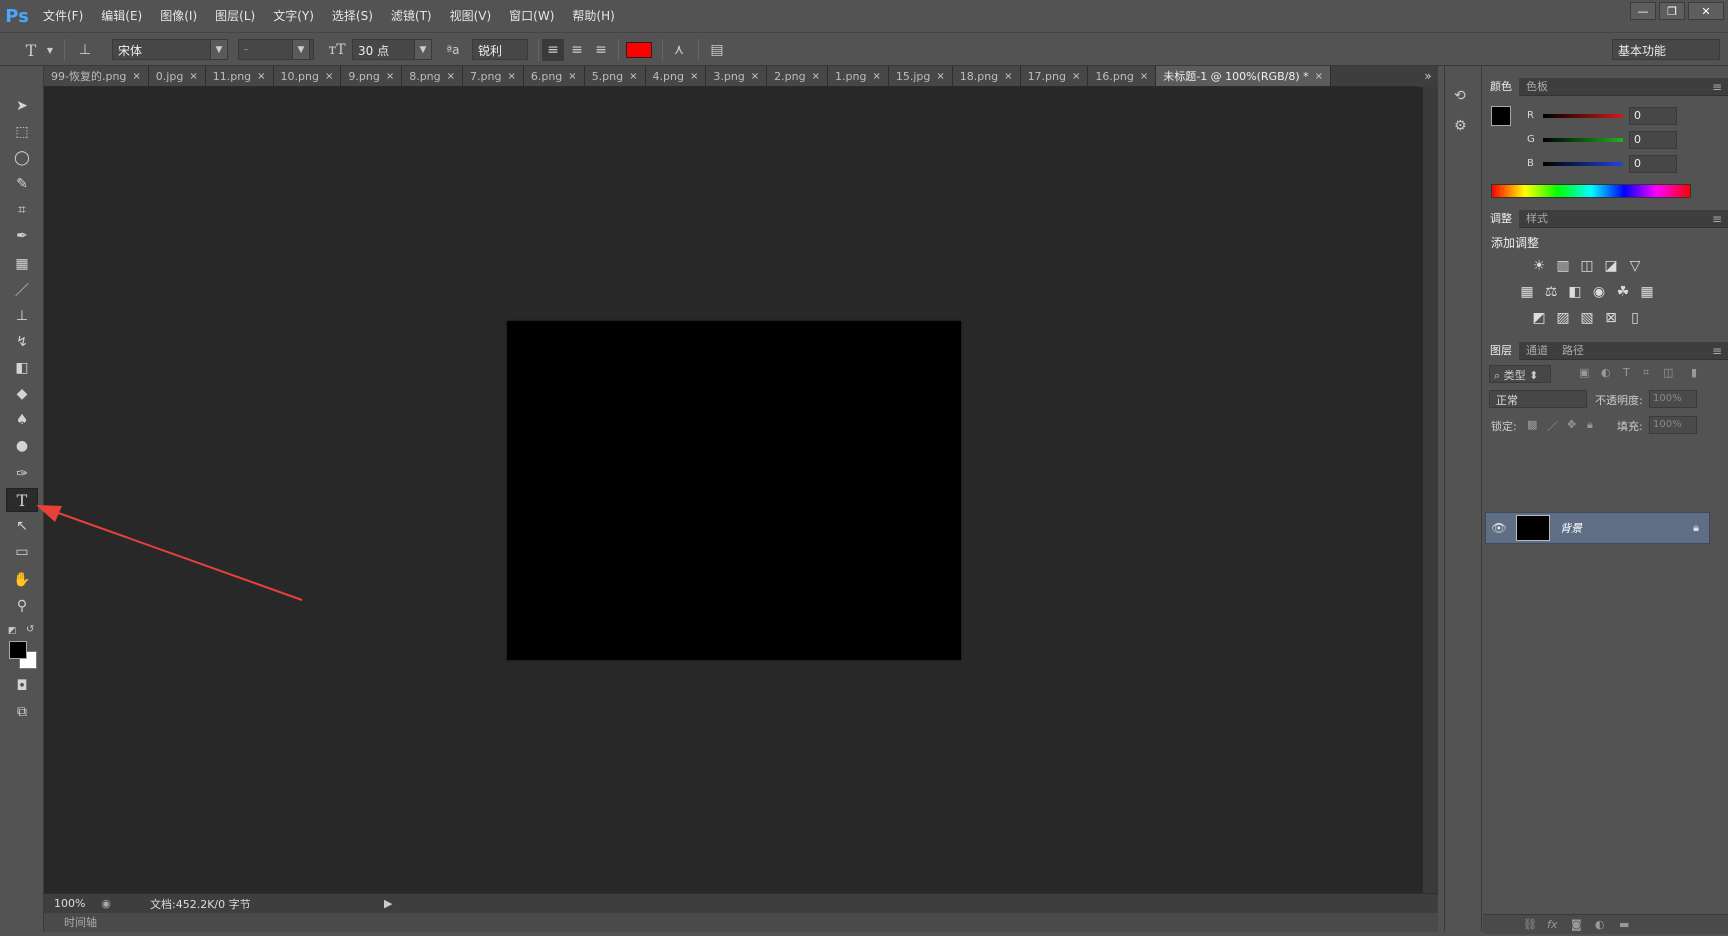 The image size is (1728, 936). What do you see at coordinates (63, 16) in the screenshot?
I see `menu-file: 文件(F)` at bounding box center [63, 16].